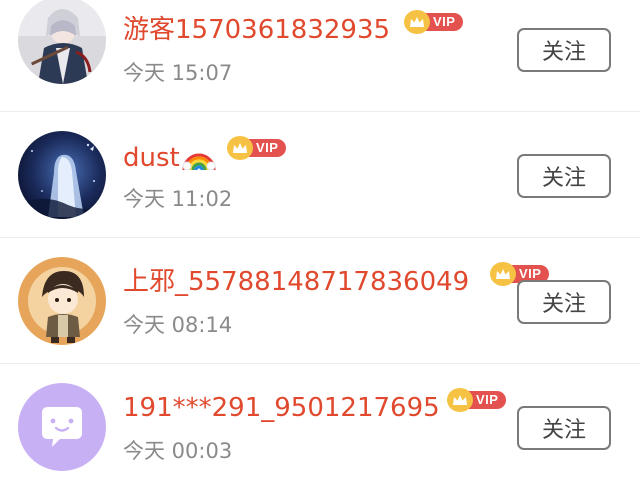 The image size is (640, 487). What do you see at coordinates (281, 408) in the screenshot?
I see `username: 191***291_9501217695` at bounding box center [281, 408].